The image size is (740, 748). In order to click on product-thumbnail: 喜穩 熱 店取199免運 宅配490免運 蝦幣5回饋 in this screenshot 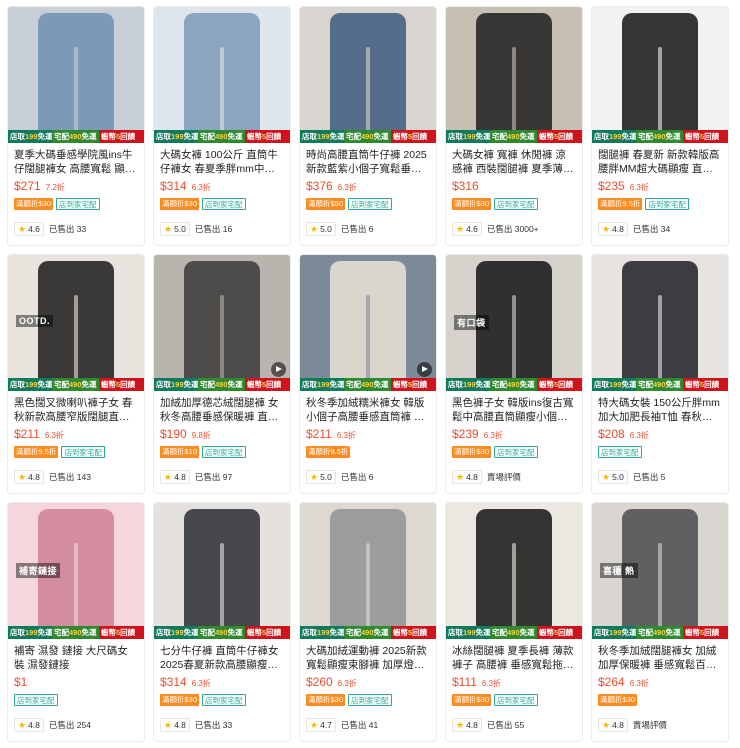, I will do `click(660, 571)`.